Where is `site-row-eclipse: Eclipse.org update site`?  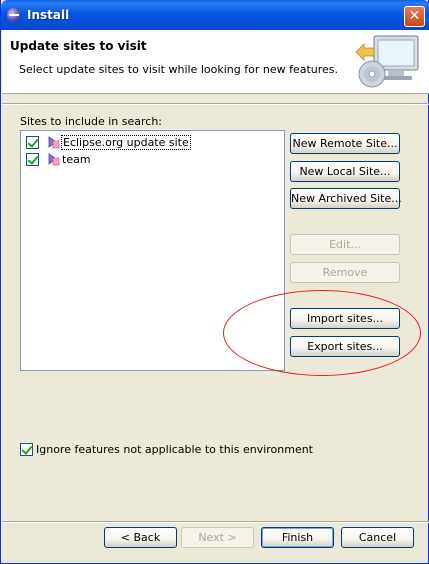 site-row-eclipse: Eclipse.org update site is located at coordinates (151, 142).